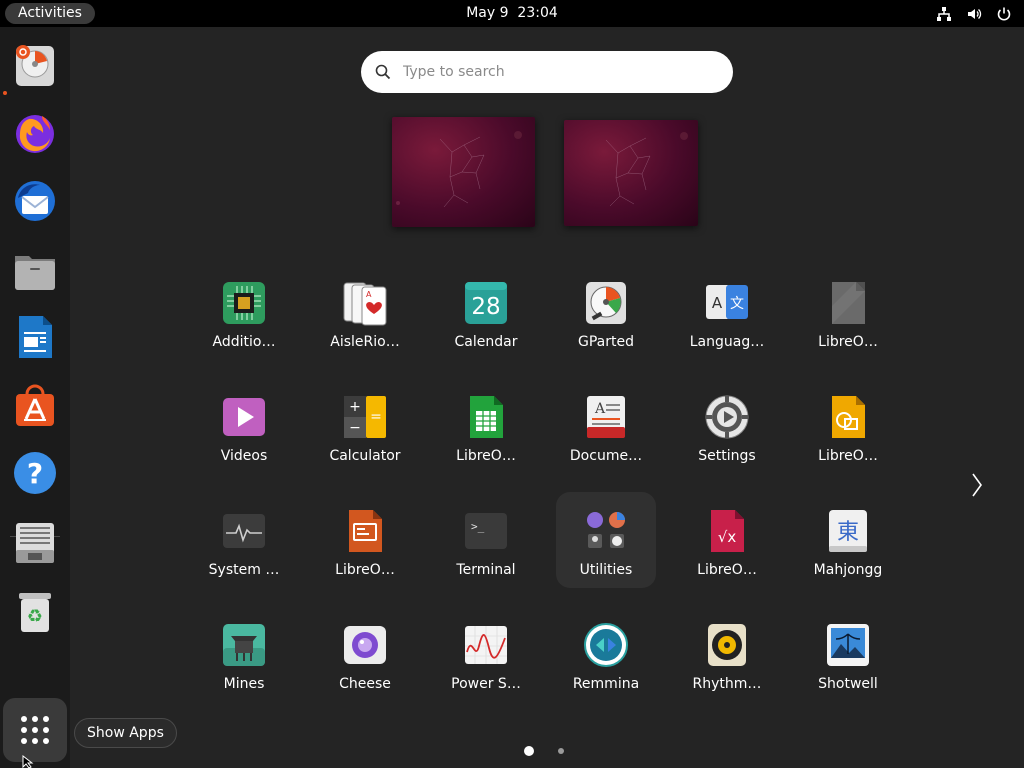 The height and width of the screenshot is (768, 1024). I want to click on svg-text: 東, so click(848, 532).